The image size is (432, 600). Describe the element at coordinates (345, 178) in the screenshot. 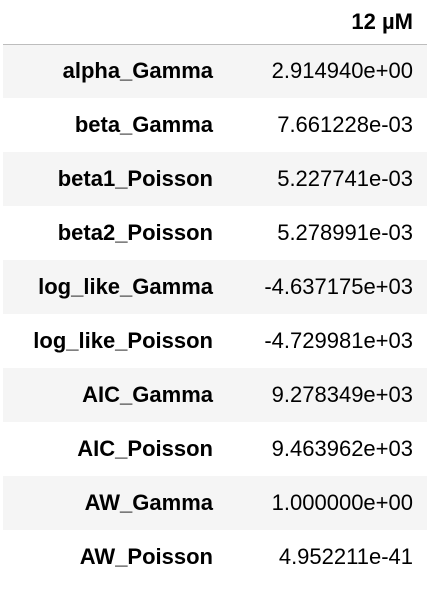

I see `row-value: 5.227741e-03` at that location.